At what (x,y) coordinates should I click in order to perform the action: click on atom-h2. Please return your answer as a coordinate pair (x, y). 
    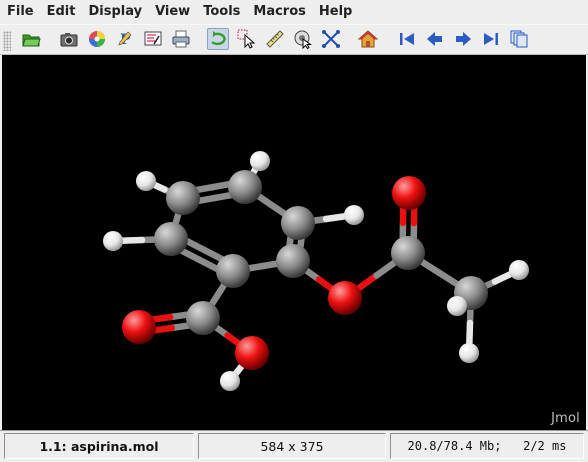
    Looking at the image, I should click on (260, 161).